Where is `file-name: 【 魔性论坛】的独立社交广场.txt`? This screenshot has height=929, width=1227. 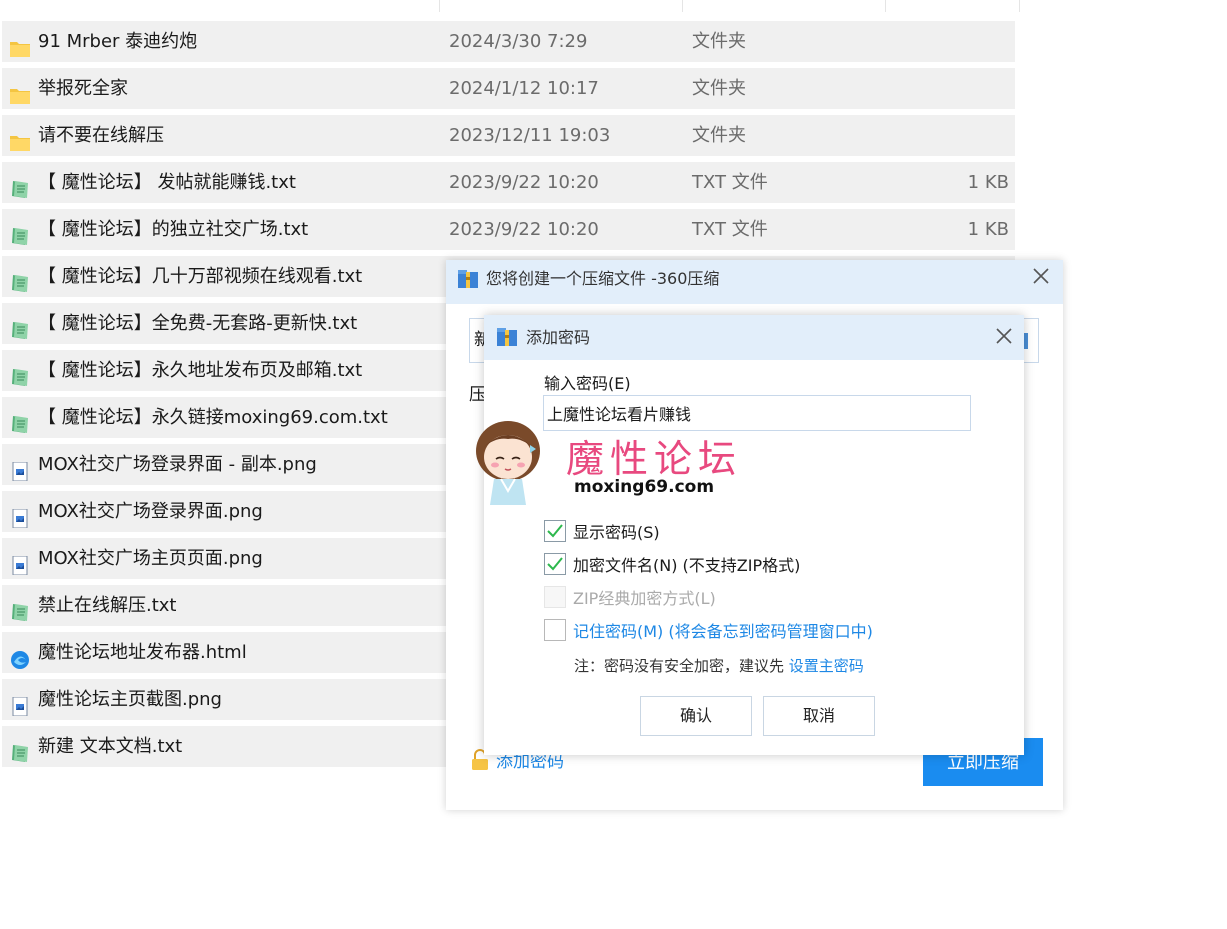 file-name: 【 魔性论坛】的独立社交广场.txt is located at coordinates (173, 229).